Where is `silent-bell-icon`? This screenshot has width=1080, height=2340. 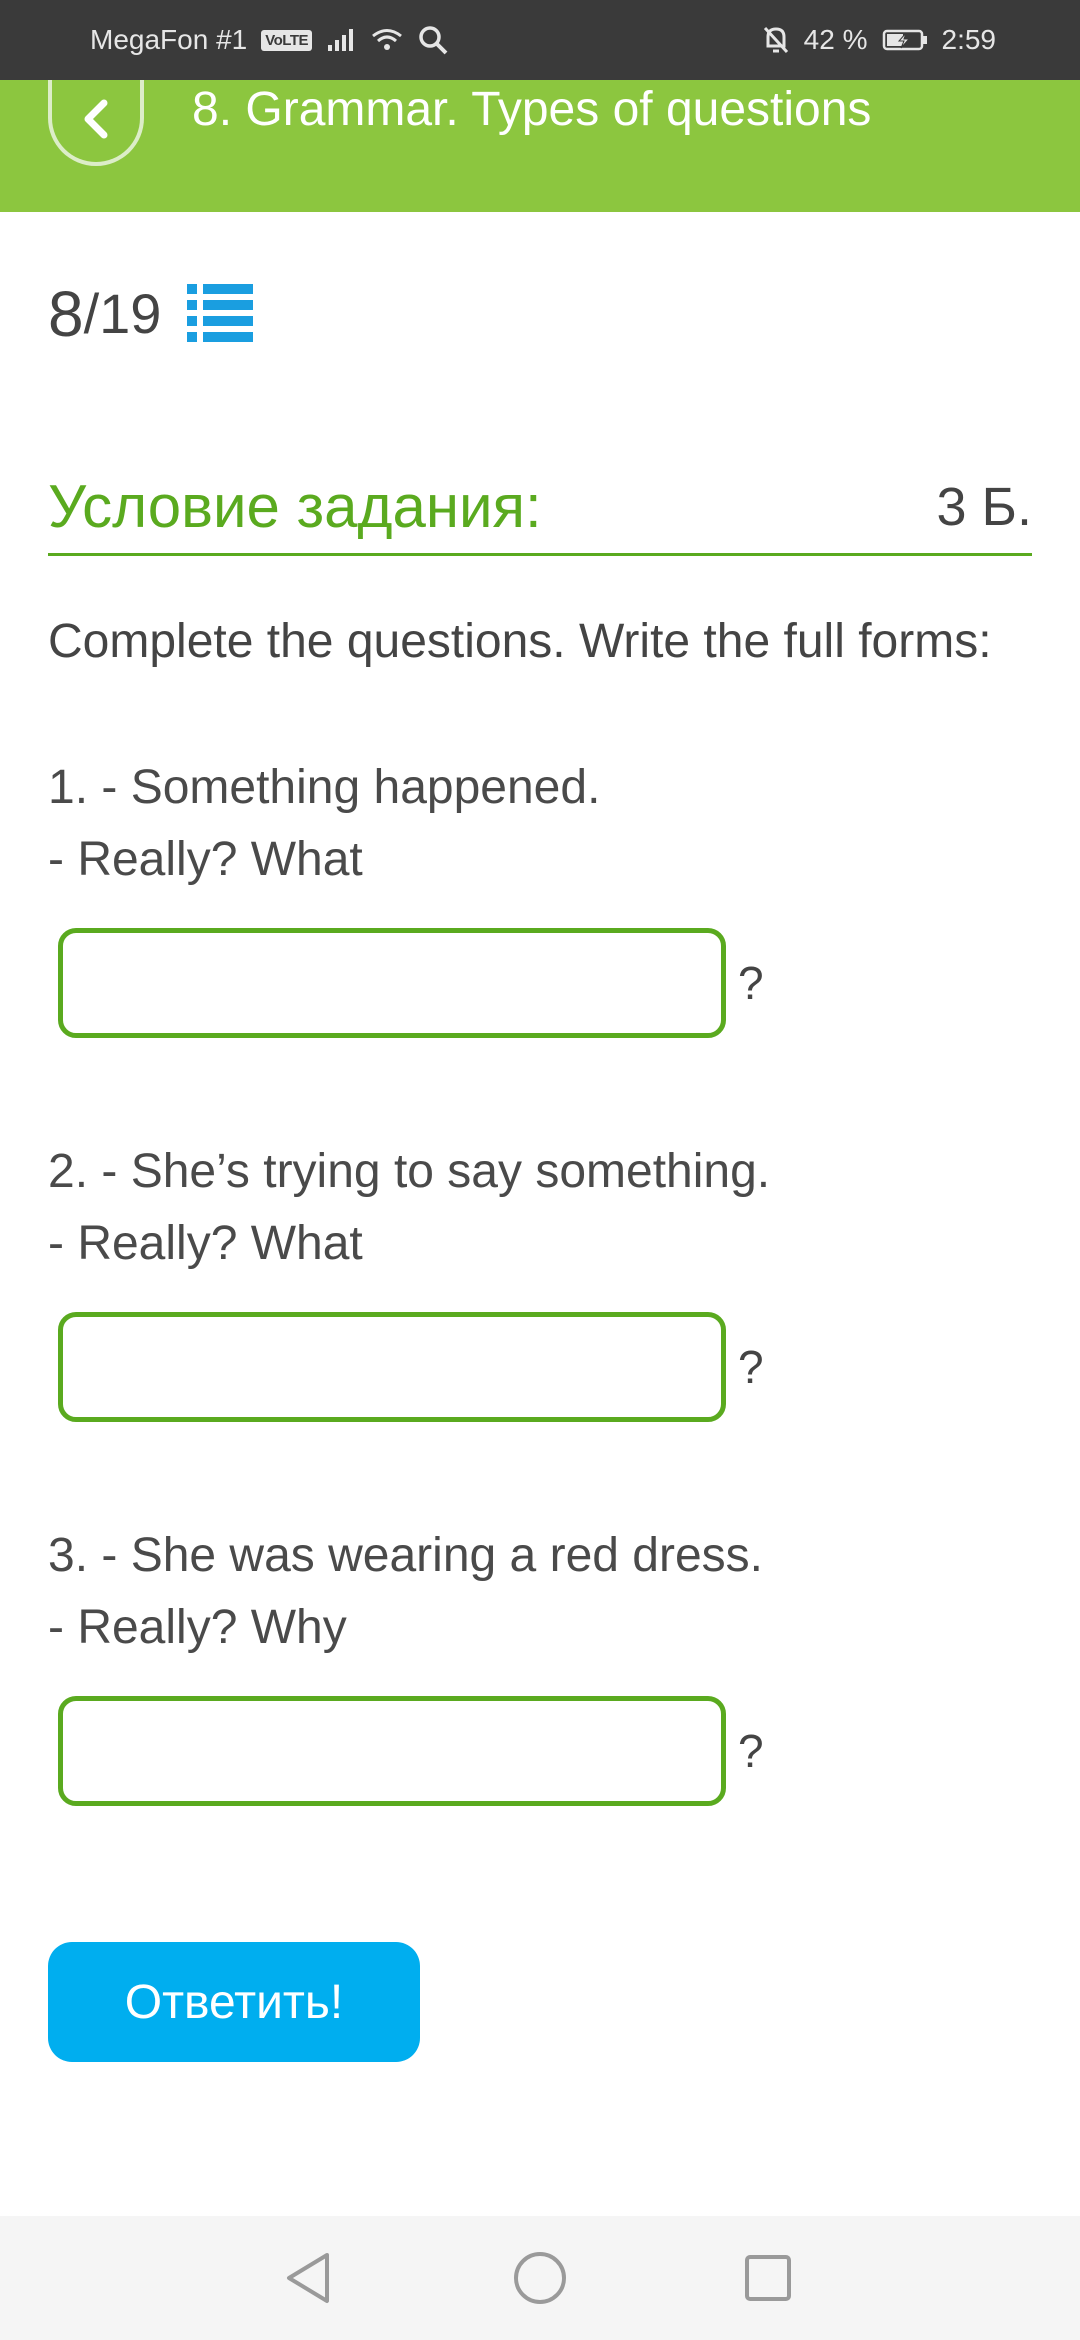
silent-bell-icon is located at coordinates (776, 40).